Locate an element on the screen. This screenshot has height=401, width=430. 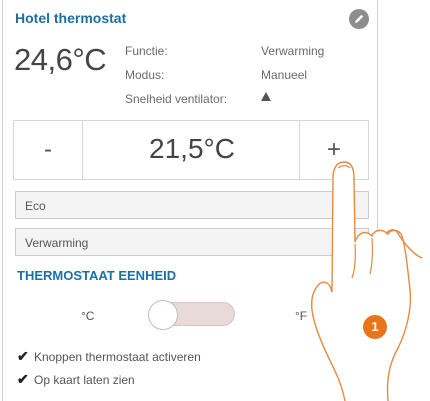
edit-button is located at coordinates (359, 19).